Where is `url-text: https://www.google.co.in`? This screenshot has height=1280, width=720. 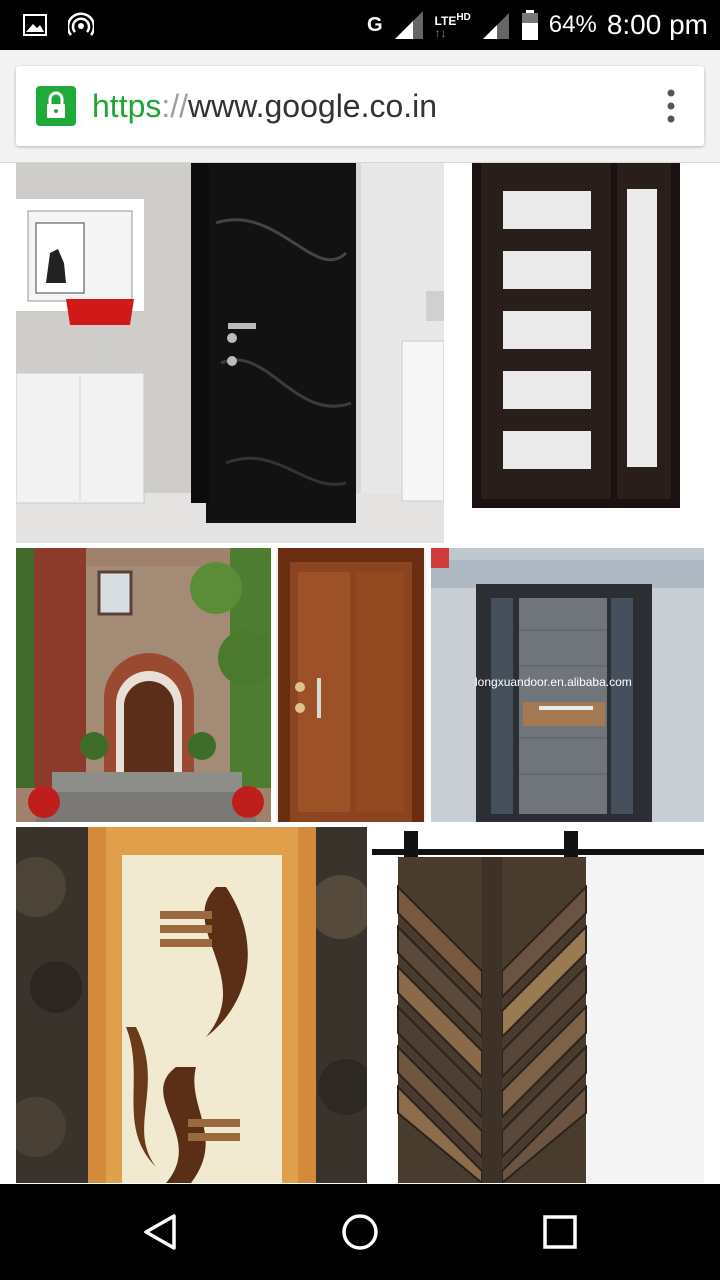 url-text: https://www.google.co.in is located at coordinates (264, 106).